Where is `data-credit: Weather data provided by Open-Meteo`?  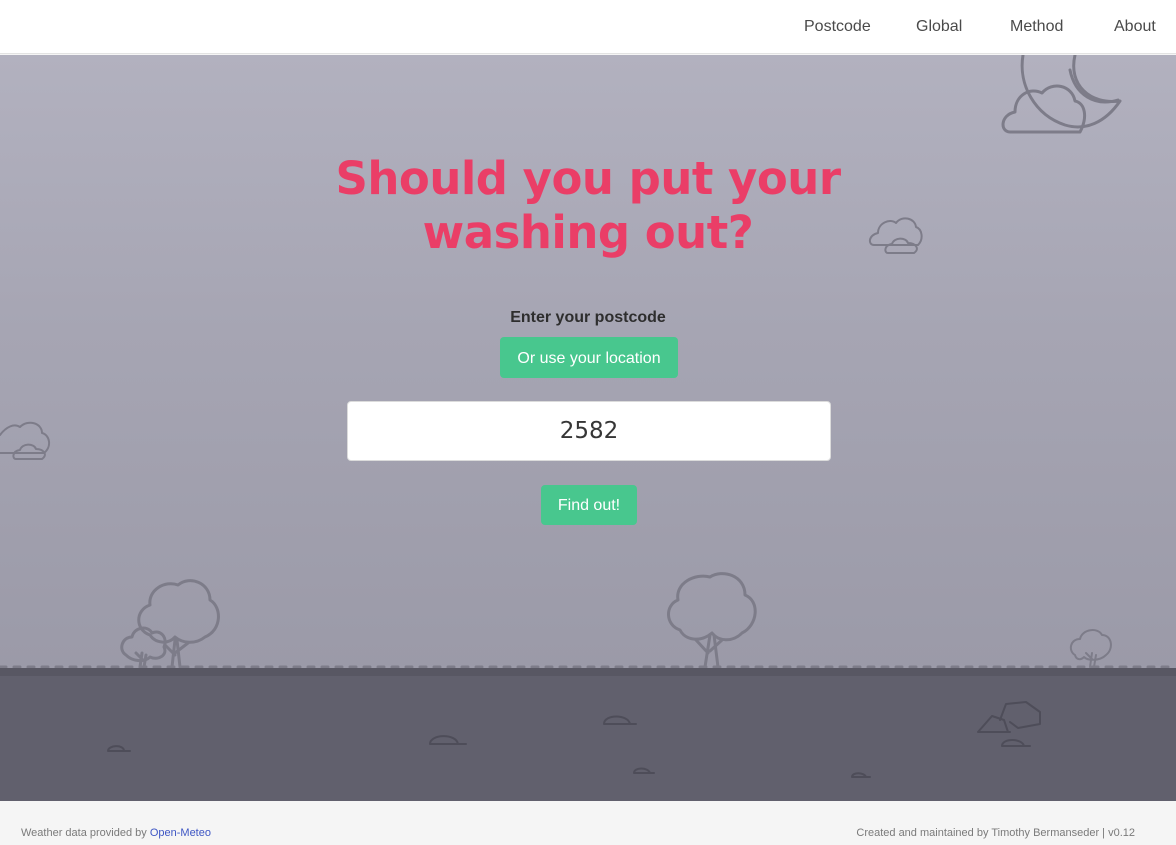
data-credit: Weather data provided by Open-Meteo is located at coordinates (116, 833).